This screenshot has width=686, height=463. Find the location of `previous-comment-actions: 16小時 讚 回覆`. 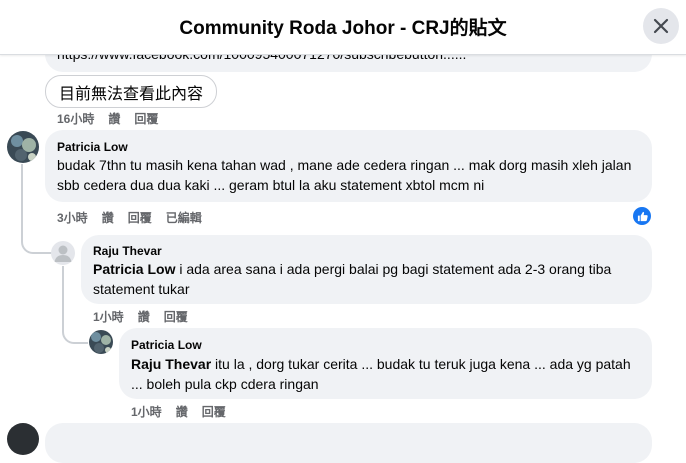

previous-comment-actions: 16小時 讚 回覆 is located at coordinates (107, 118).